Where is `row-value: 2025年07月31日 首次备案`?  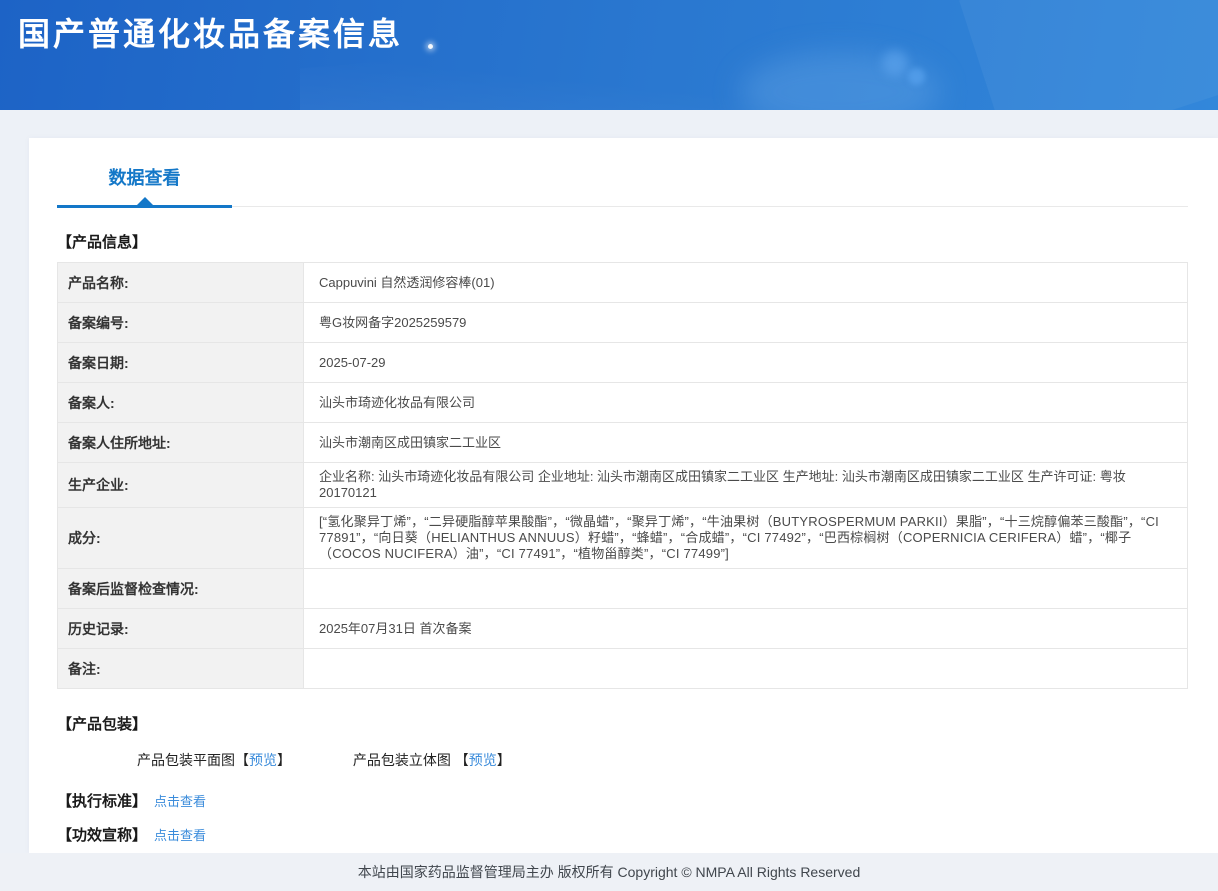
row-value: 2025年07月31日 首次备案 is located at coordinates (745, 628).